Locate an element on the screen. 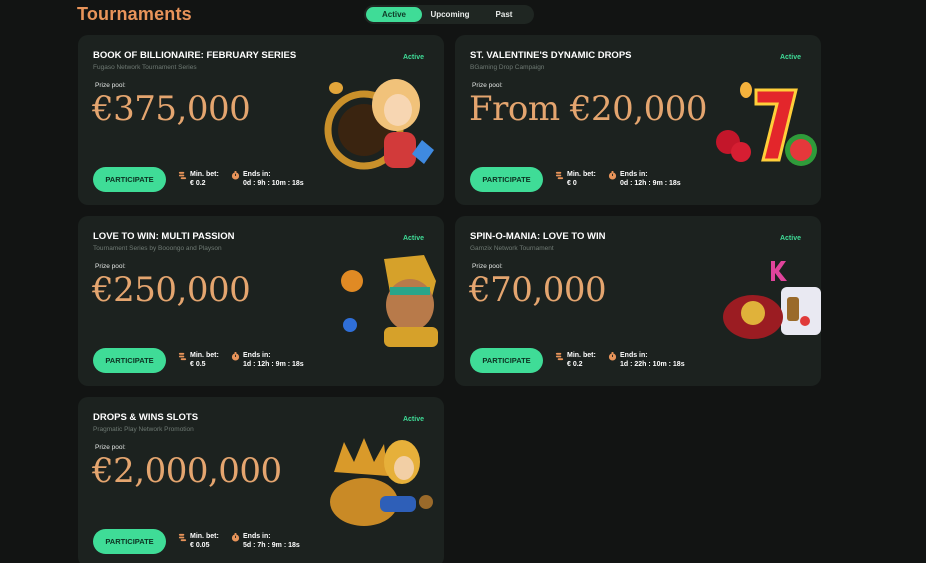  tournament-subtitle: Fugaso Network Tournament Series is located at coordinates (145, 67).